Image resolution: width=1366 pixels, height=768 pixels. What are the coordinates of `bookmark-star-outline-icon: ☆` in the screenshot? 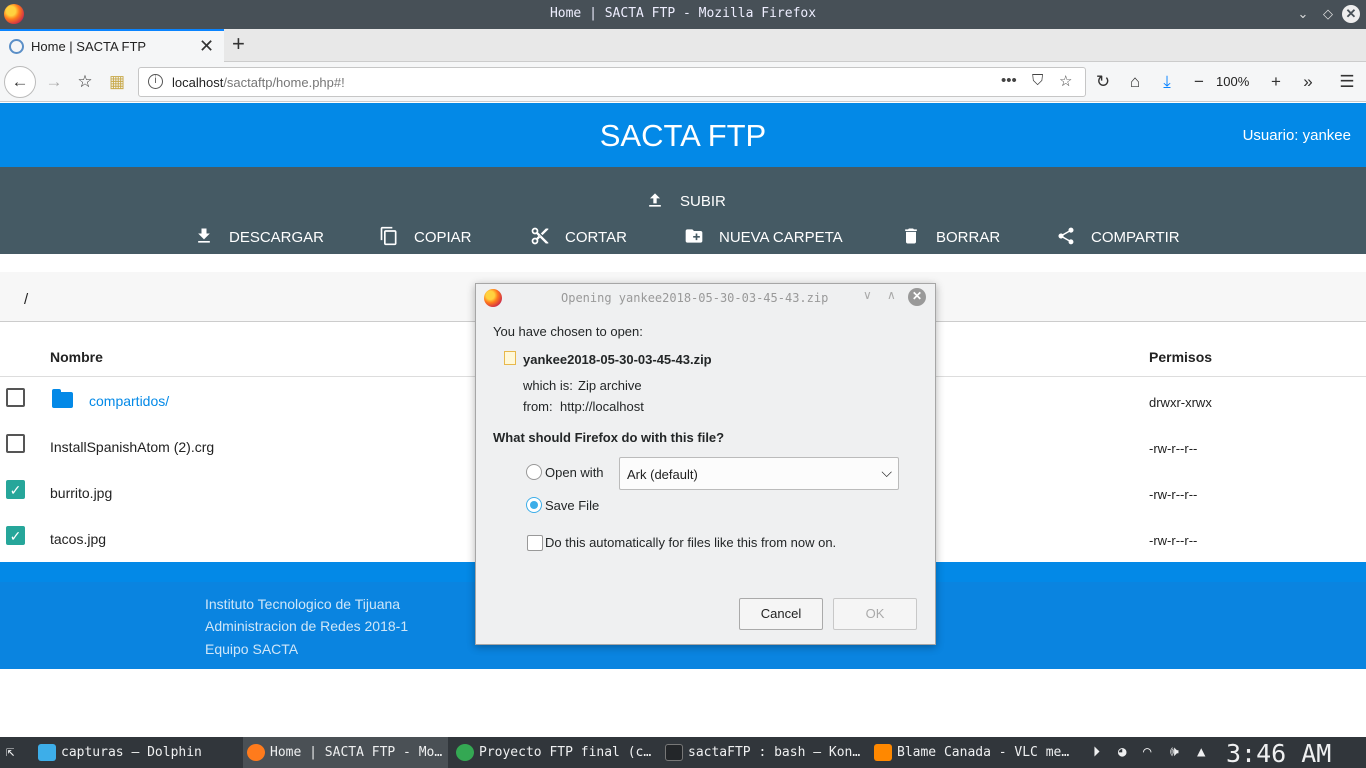 It's located at (85, 82).